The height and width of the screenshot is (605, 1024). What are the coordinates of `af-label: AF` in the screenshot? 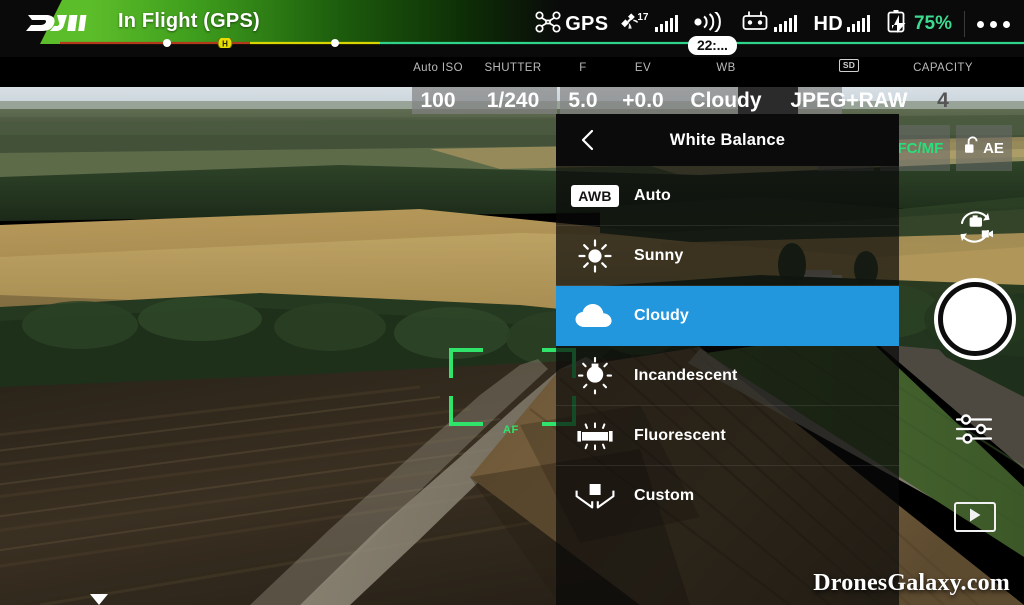 It's located at (511, 430).